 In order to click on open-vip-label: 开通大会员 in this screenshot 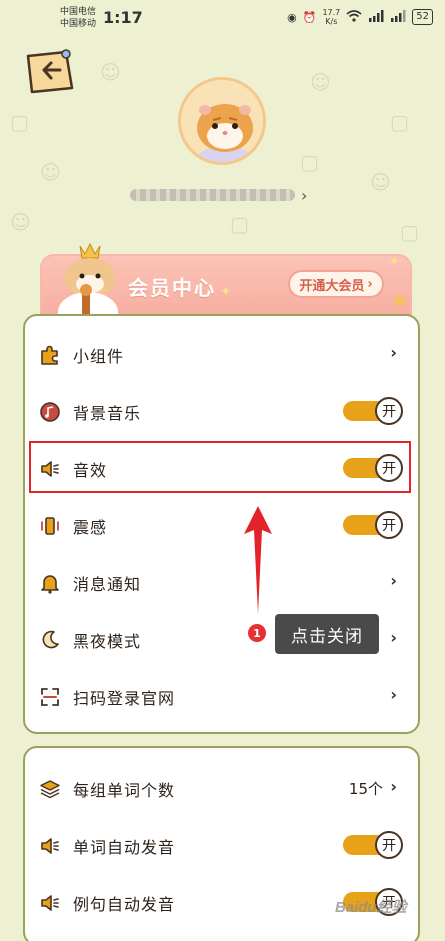, I will do `click(332, 286)`.